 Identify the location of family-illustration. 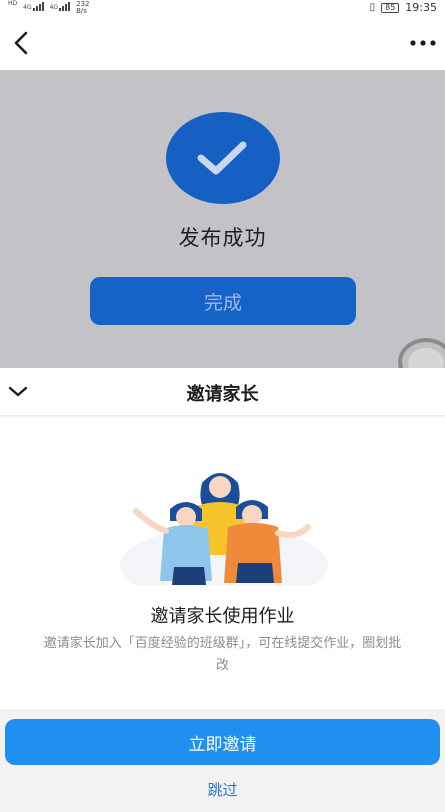
(224, 529).